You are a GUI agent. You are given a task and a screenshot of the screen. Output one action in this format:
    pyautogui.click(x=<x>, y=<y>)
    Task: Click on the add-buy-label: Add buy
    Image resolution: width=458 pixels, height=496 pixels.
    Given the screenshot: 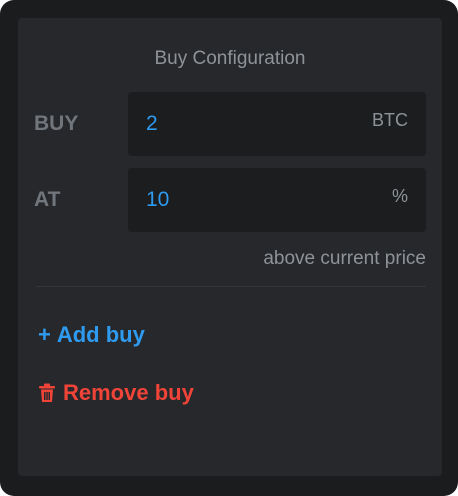 What is the action you would take?
    pyautogui.click(x=100, y=334)
    